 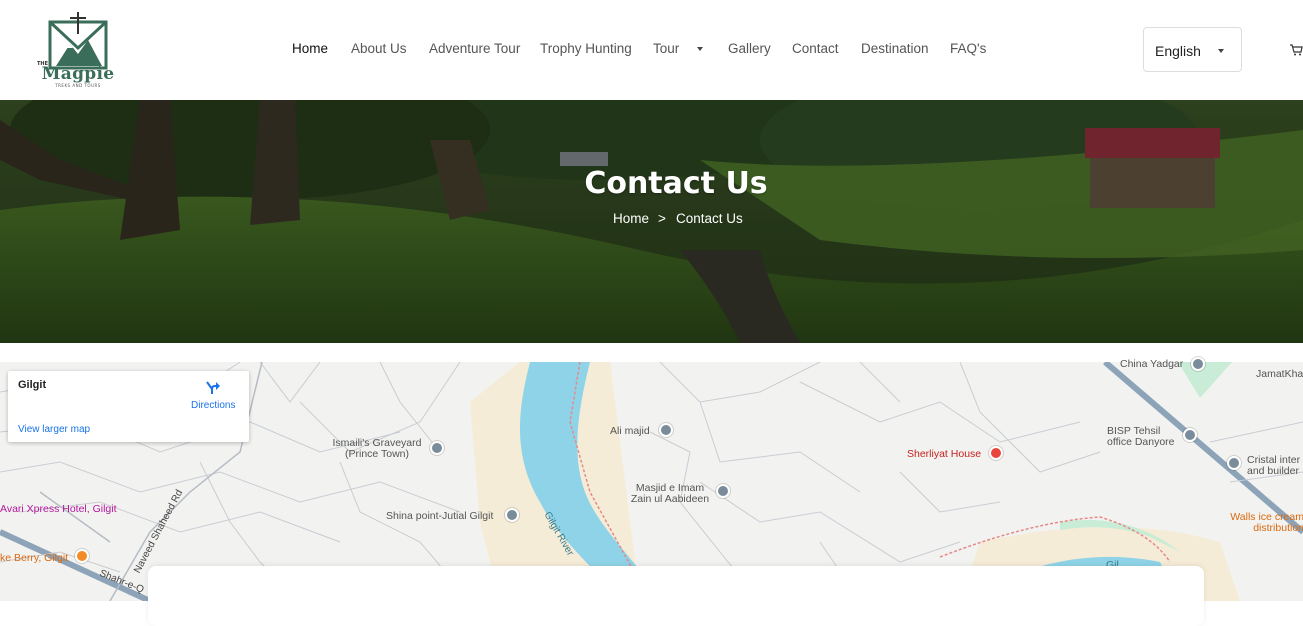 What do you see at coordinates (1190, 435) in the screenshot?
I see `government-pin-icon` at bounding box center [1190, 435].